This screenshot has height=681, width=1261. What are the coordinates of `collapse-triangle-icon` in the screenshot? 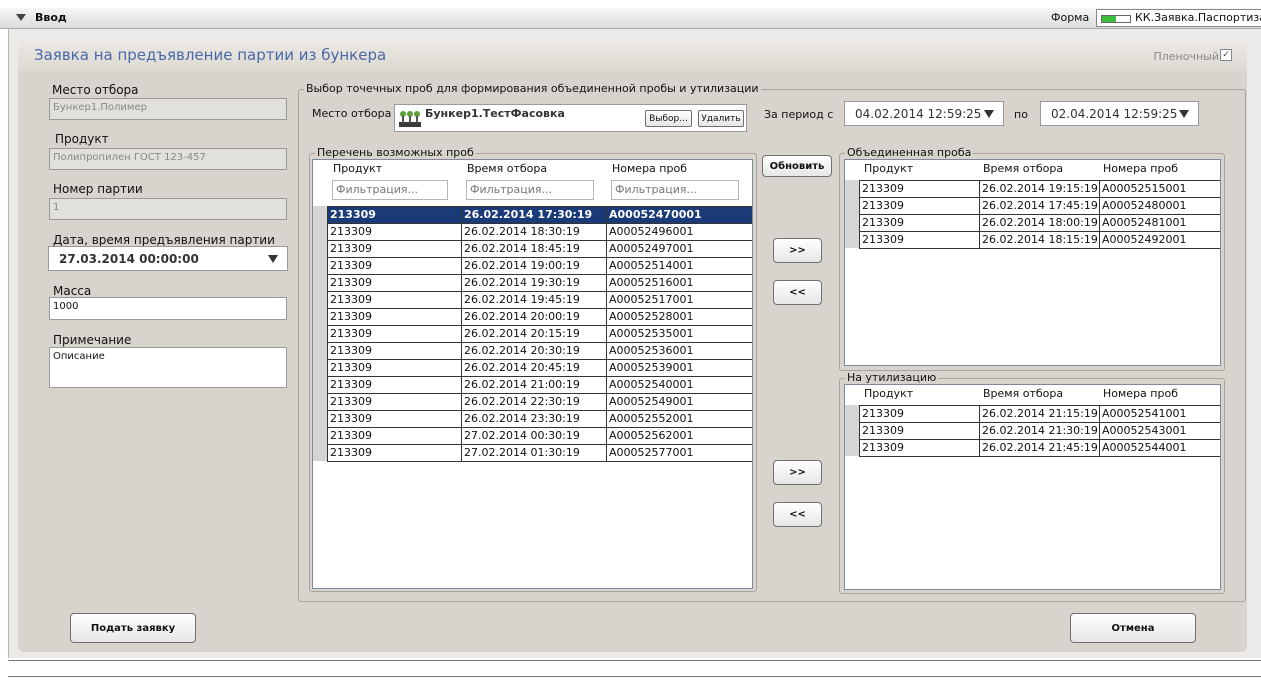 It's located at (21, 17).